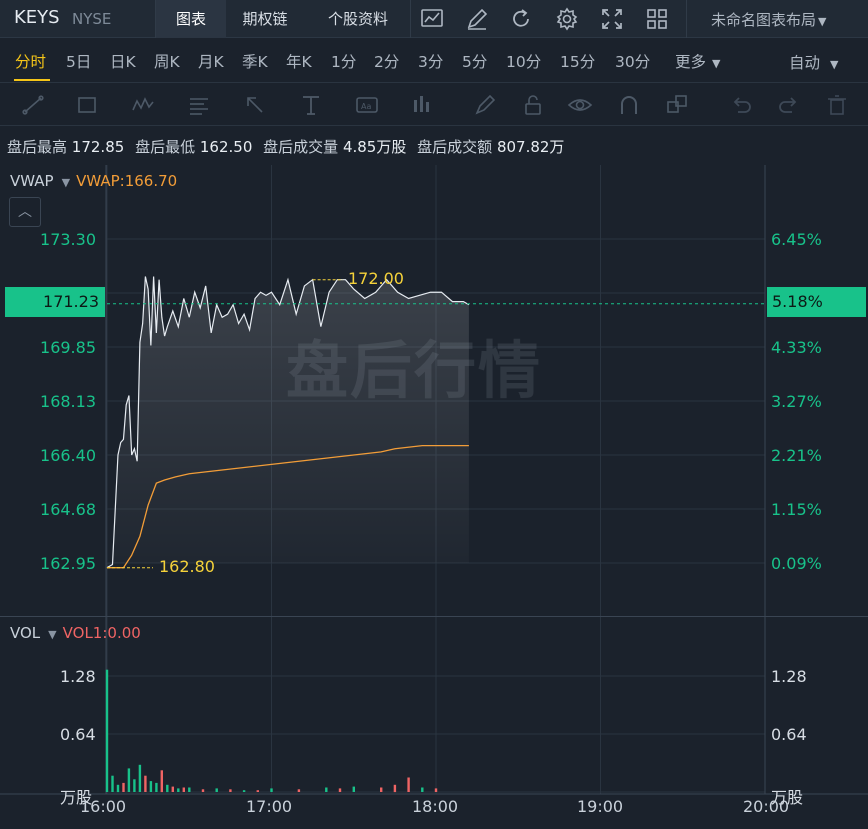 The width and height of the screenshot is (868, 829). I want to click on watermark: 盘后行情, so click(414, 370).